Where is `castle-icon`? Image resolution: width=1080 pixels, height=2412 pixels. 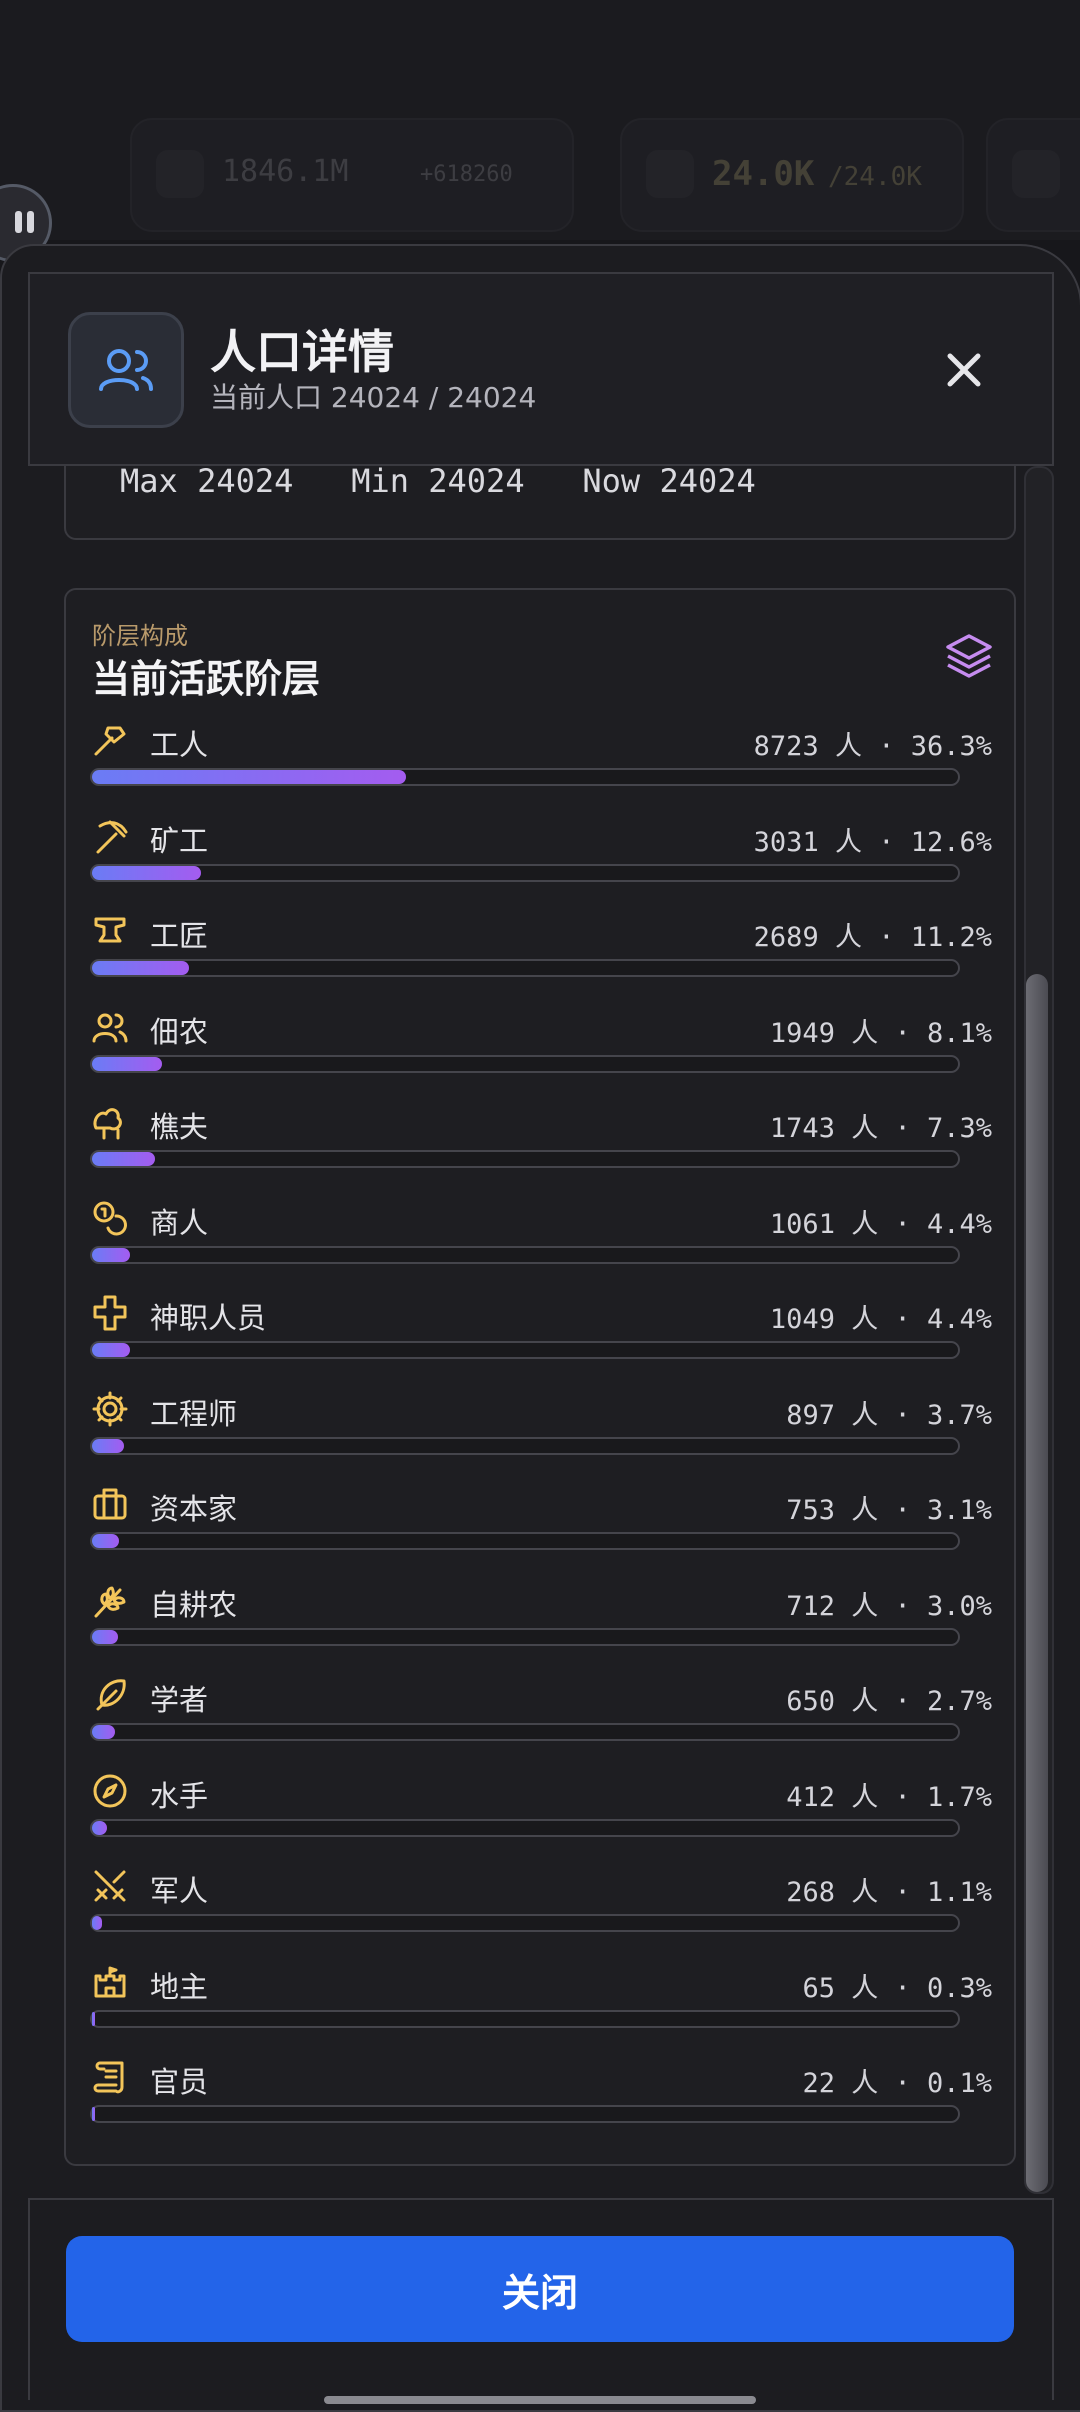
castle-icon is located at coordinates (110, 1982).